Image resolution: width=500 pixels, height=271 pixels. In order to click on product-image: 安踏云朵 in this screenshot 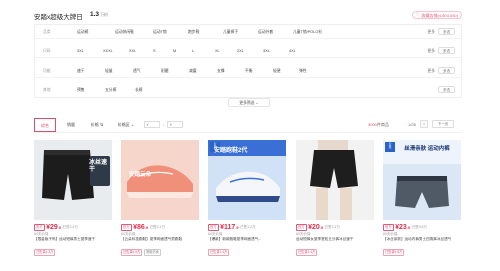, I will do `click(160, 180)`.